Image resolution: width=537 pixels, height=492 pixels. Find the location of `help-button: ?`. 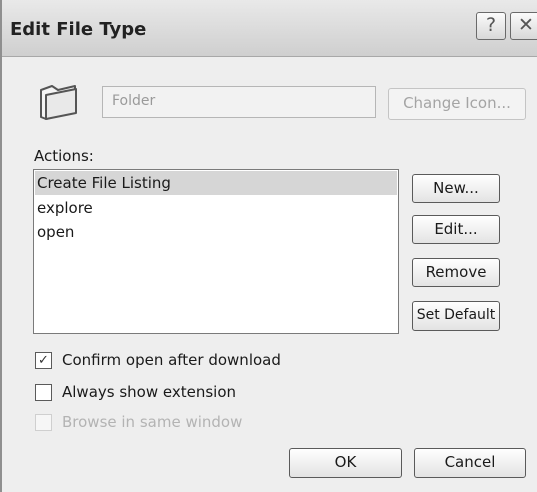

help-button: ? is located at coordinates (491, 26).